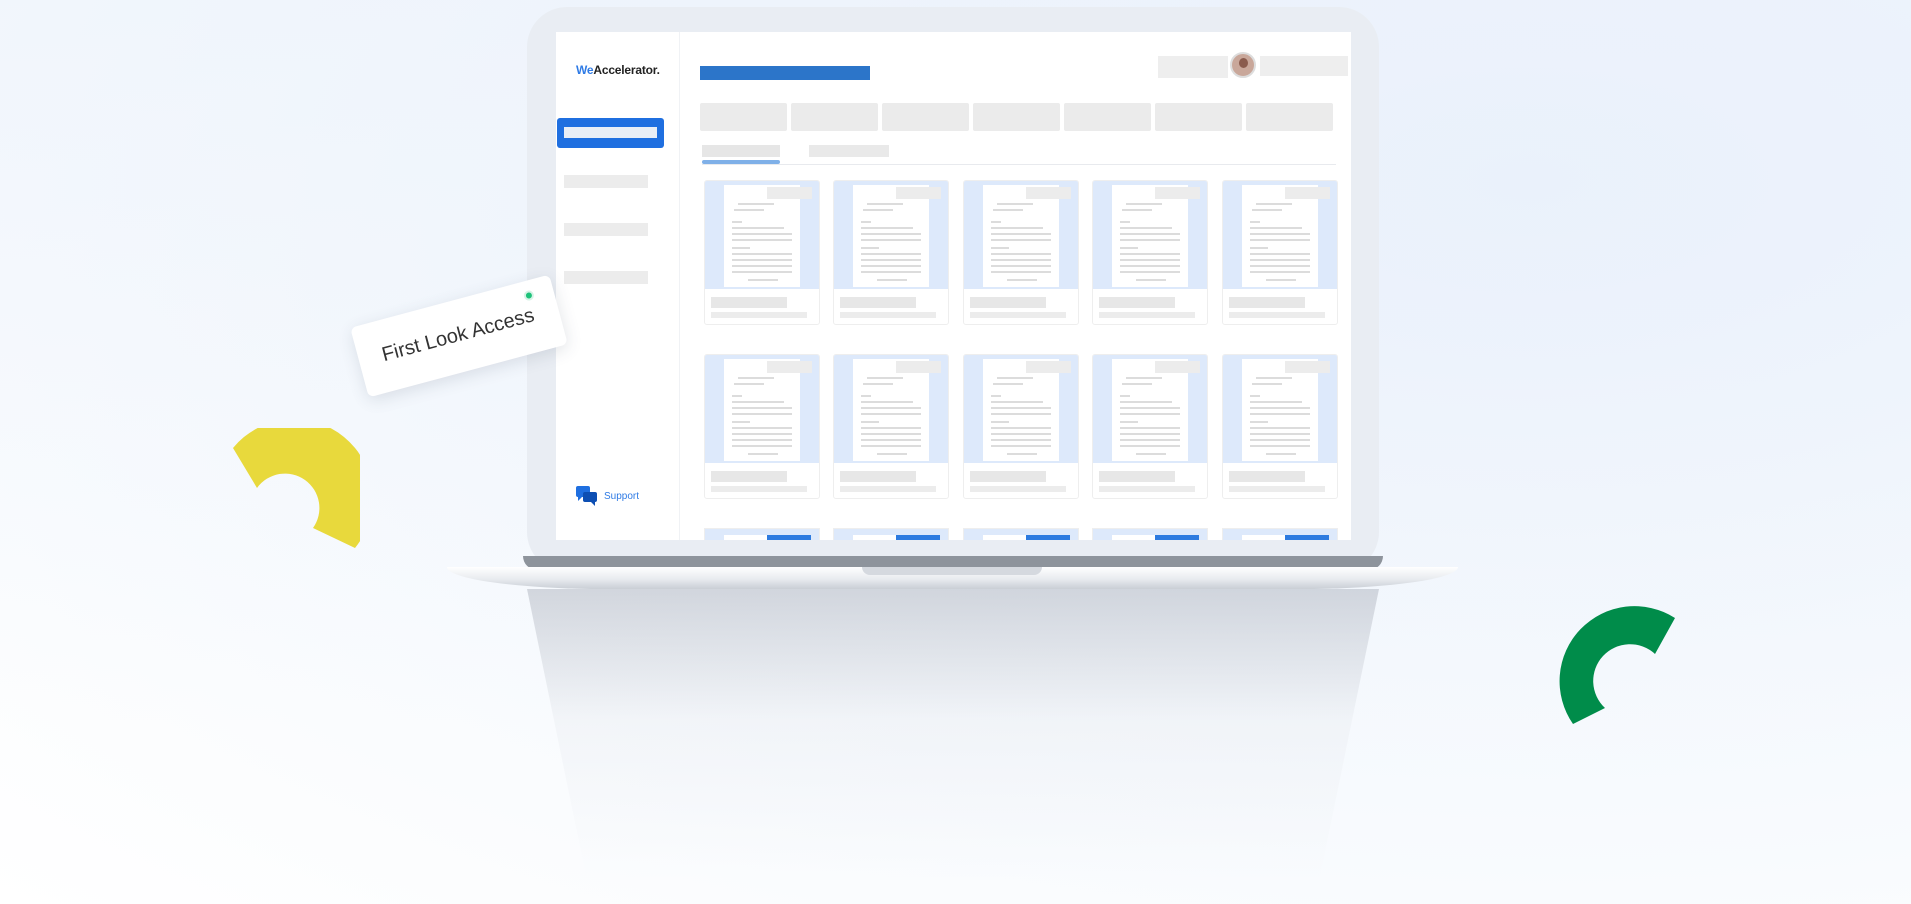  I want to click on green-arc-decoration, so click(1617, 665).